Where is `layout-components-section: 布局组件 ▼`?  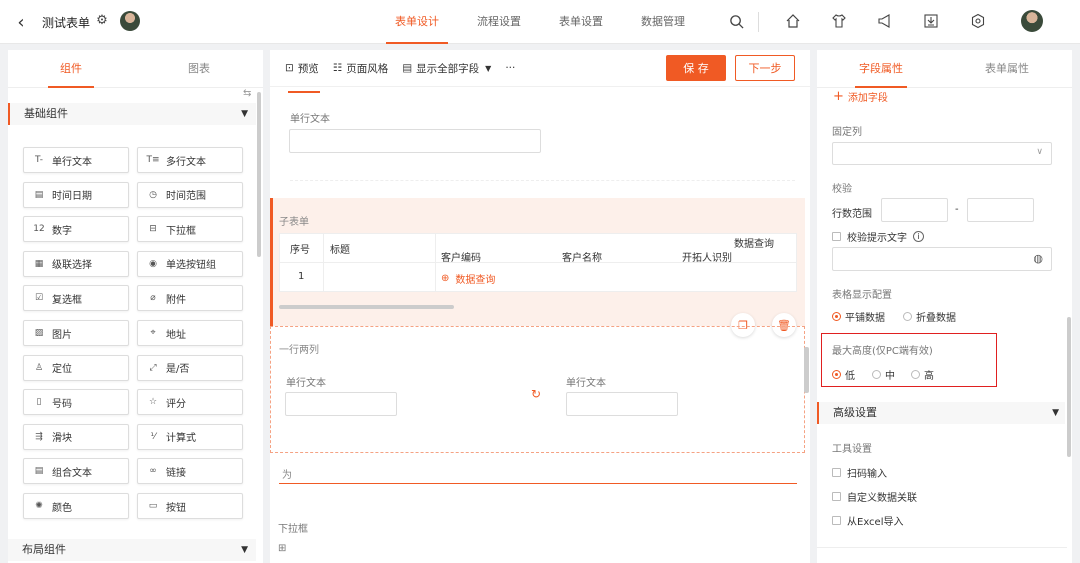 layout-components-section: 布局组件 ▼ is located at coordinates (132, 550).